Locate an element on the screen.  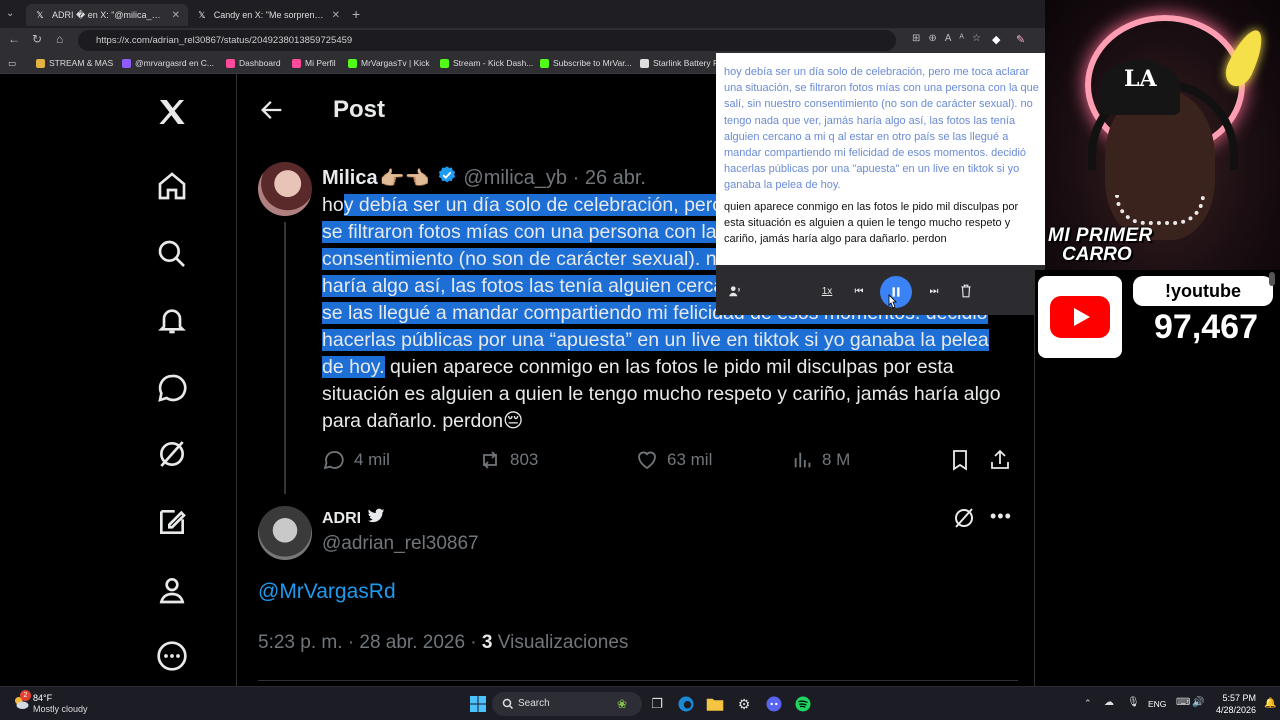
more-icon is located at coordinates (172, 656).